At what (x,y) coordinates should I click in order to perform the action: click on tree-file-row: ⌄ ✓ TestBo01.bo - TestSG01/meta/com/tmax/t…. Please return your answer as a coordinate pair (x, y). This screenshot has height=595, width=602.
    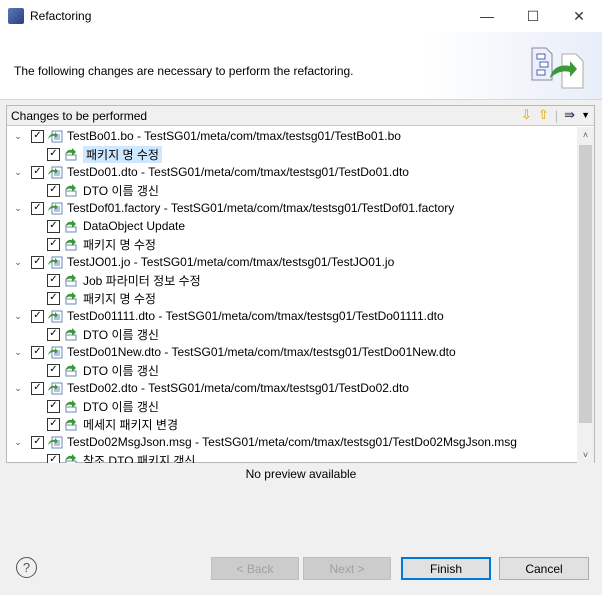
    Looking at the image, I should click on (292, 136).